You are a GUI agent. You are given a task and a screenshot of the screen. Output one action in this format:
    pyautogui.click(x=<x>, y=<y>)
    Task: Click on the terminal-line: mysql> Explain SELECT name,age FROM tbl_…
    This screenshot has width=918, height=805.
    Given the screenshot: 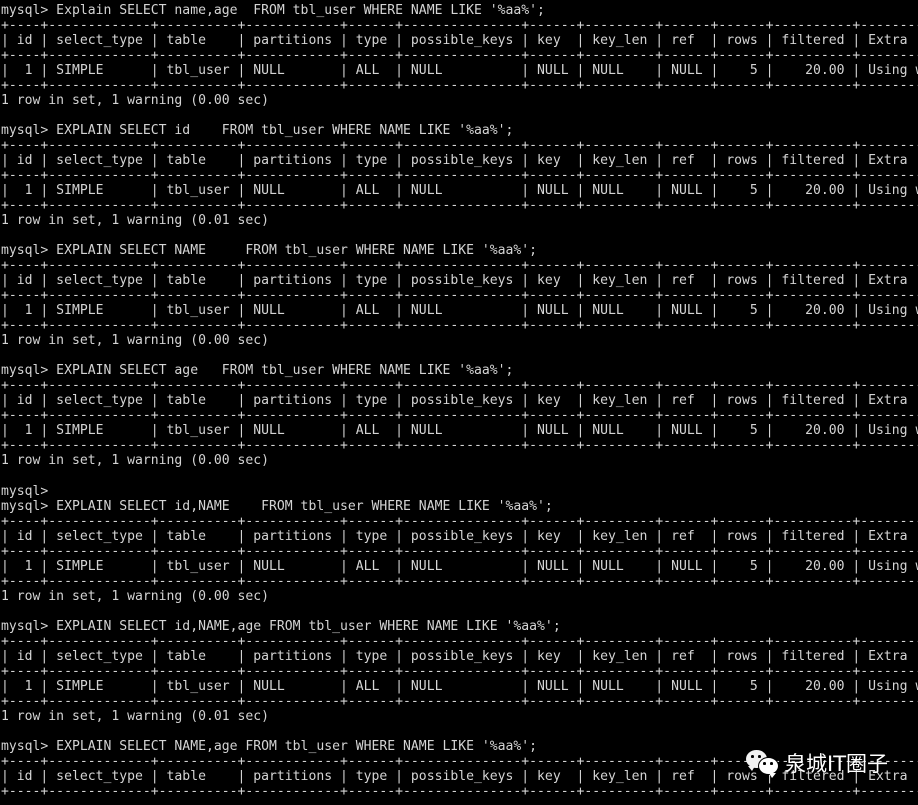 What is the action you would take?
    pyautogui.click(x=273, y=10)
    